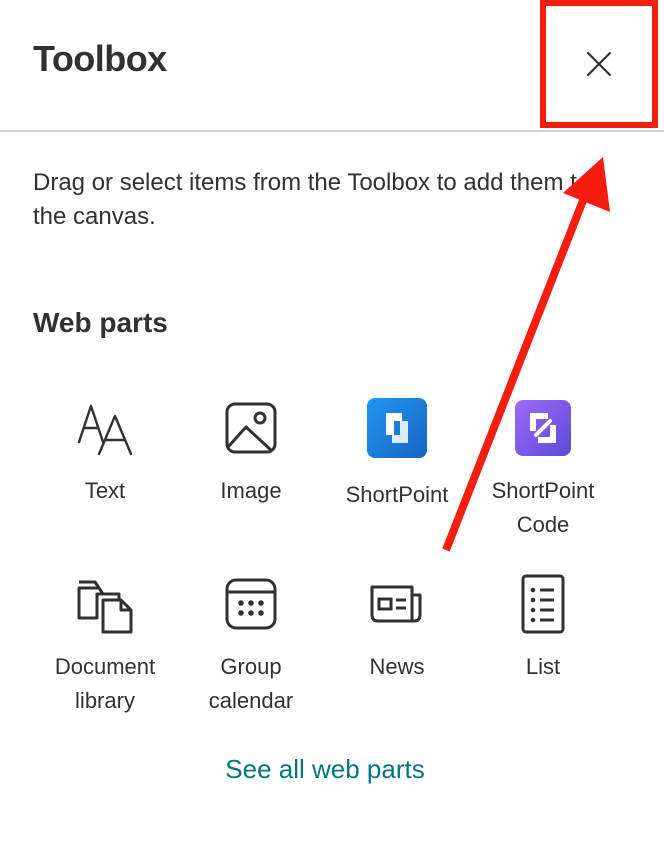 This screenshot has width=664, height=842. I want to click on close-icon, so click(599, 64).